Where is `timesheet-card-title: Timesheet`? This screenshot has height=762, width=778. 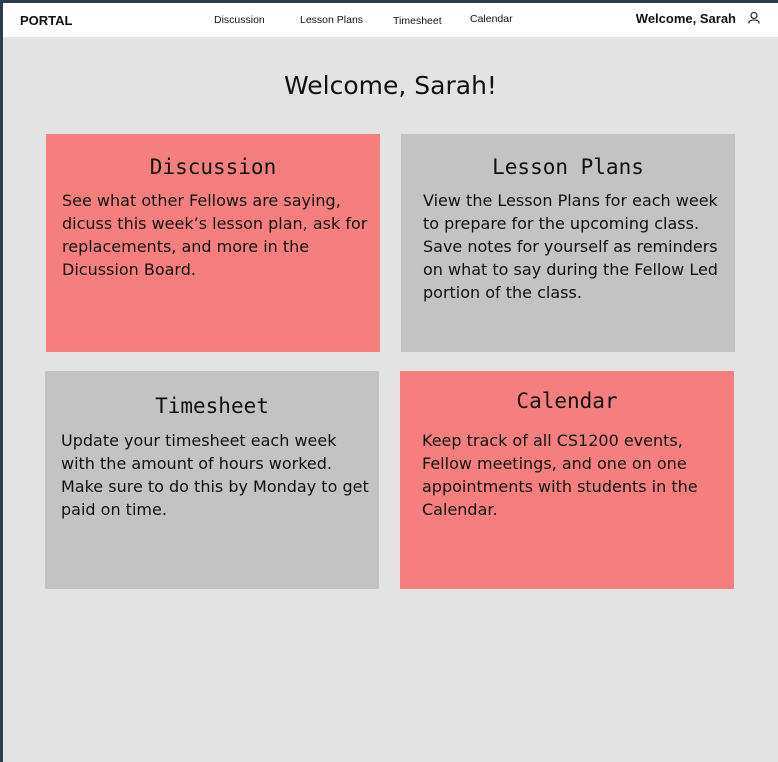
timesheet-card-title: Timesheet is located at coordinates (212, 406).